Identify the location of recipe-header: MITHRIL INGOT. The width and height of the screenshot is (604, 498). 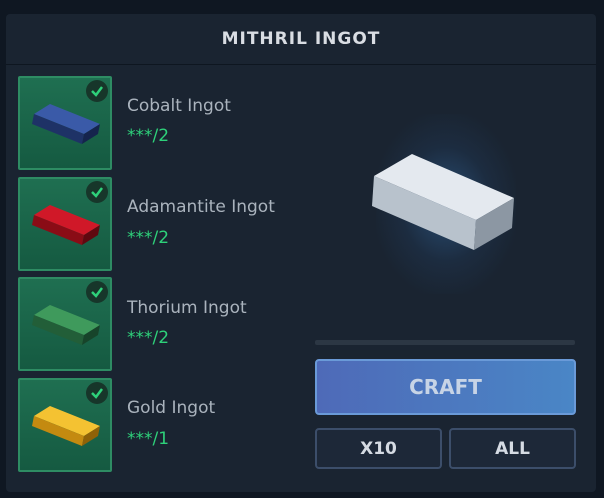
(301, 39).